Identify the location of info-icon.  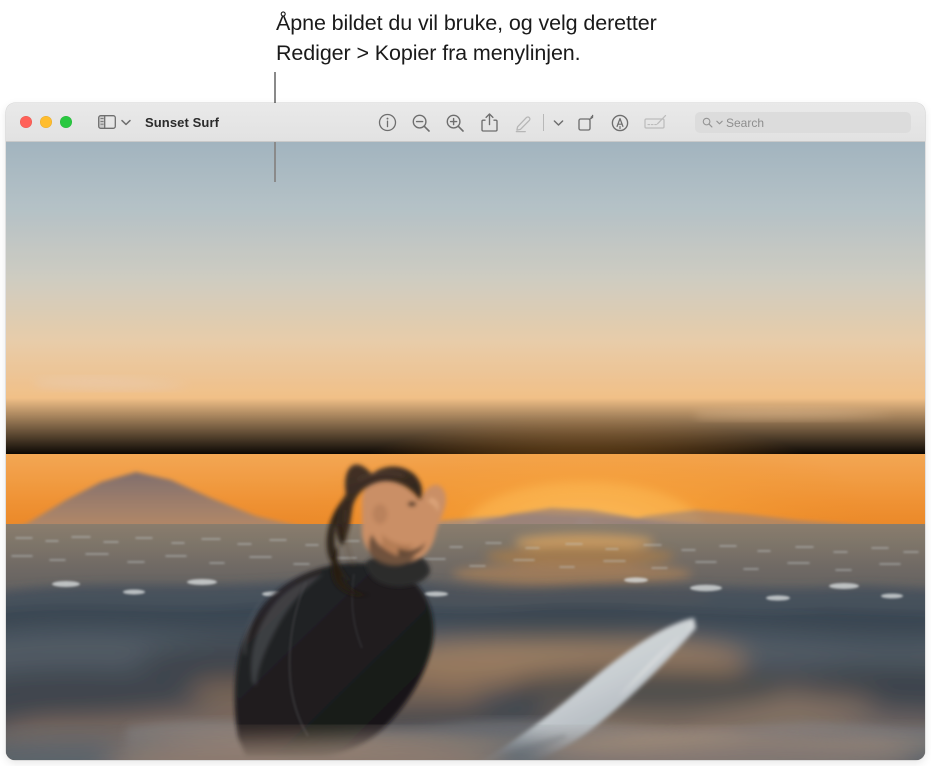
(387, 123).